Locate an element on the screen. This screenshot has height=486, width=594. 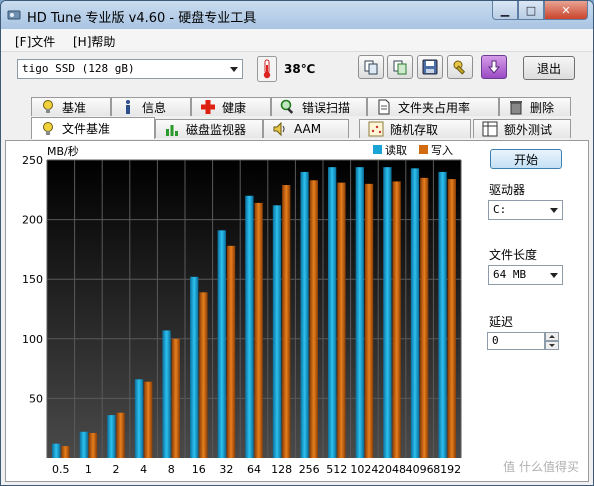
floppy-icon is located at coordinates (430, 67).